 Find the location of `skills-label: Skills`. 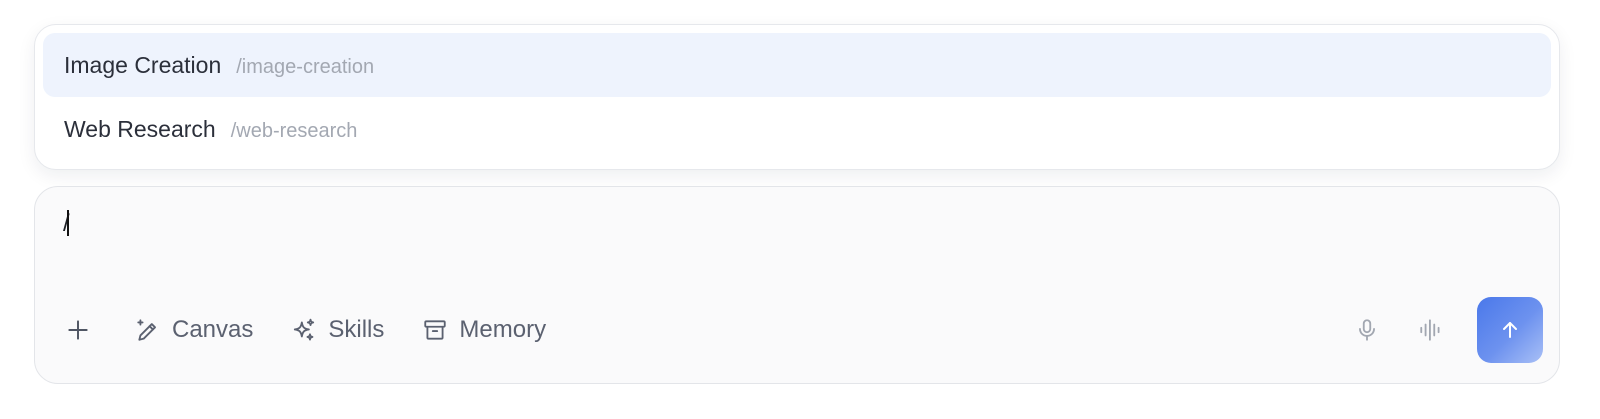

skills-label: Skills is located at coordinates (356, 329).